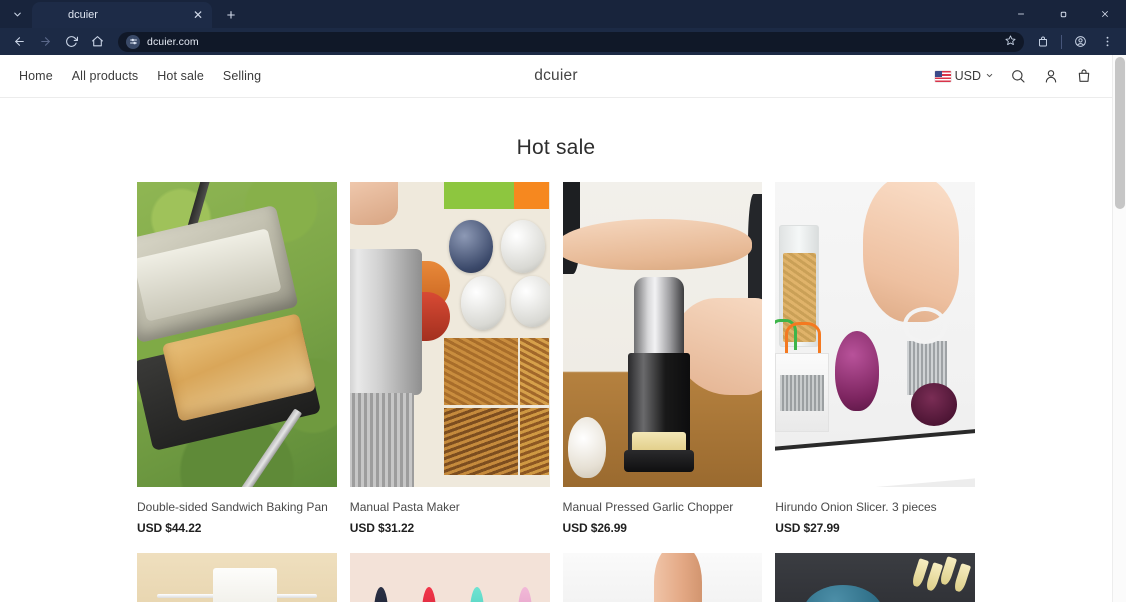  I want to click on browser-tab: dcuier ✕, so click(122, 15).